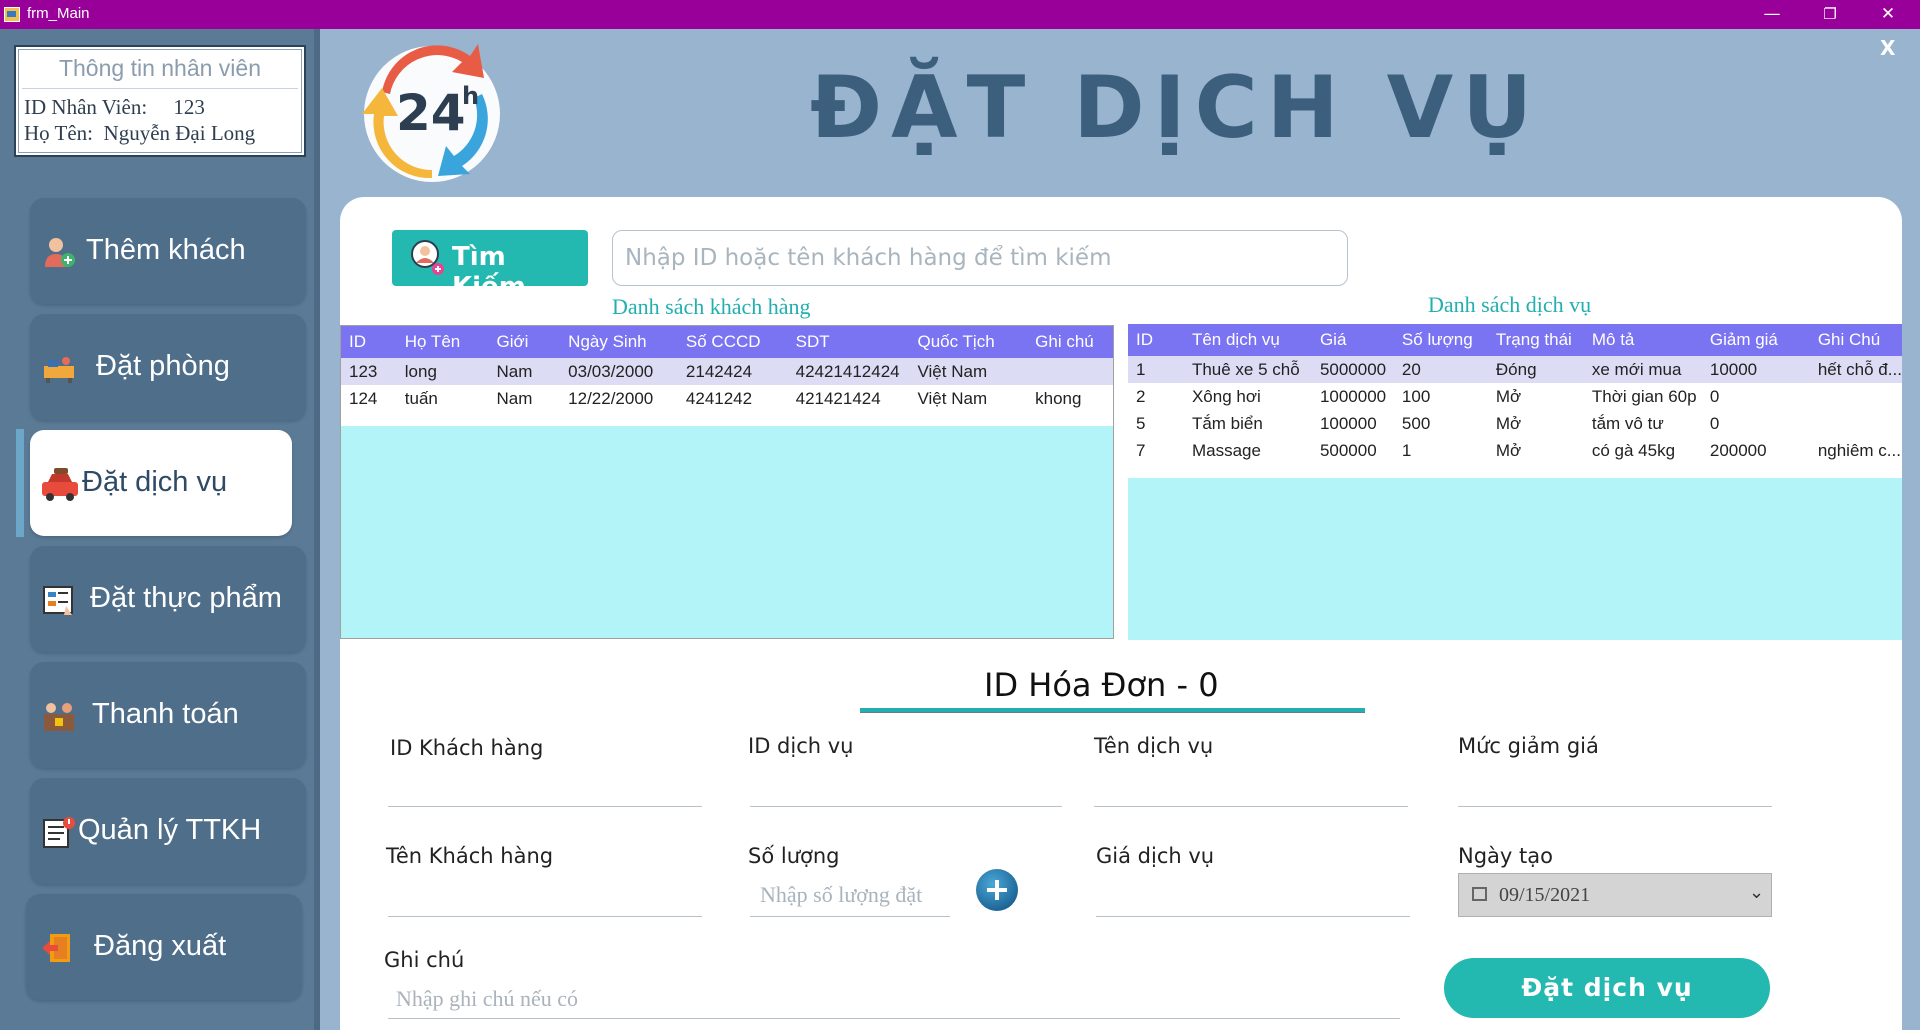 The height and width of the screenshot is (1030, 1920). Describe the element at coordinates (1607, 988) in the screenshot. I see `book-service-button: Đặt dịch vụ` at that location.